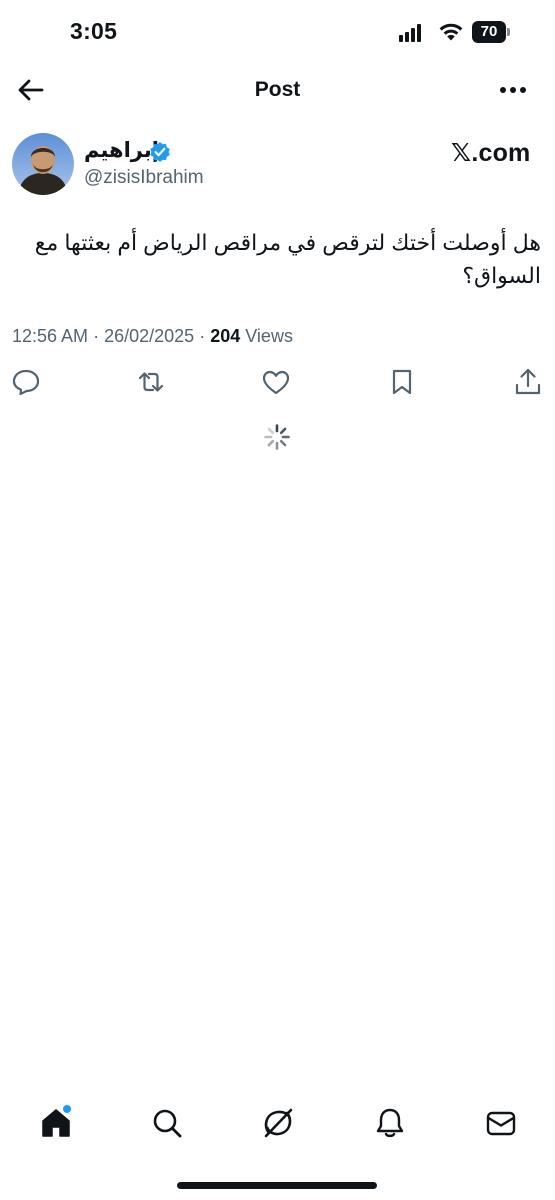  What do you see at coordinates (26, 382) in the screenshot?
I see `reply-icon` at bounding box center [26, 382].